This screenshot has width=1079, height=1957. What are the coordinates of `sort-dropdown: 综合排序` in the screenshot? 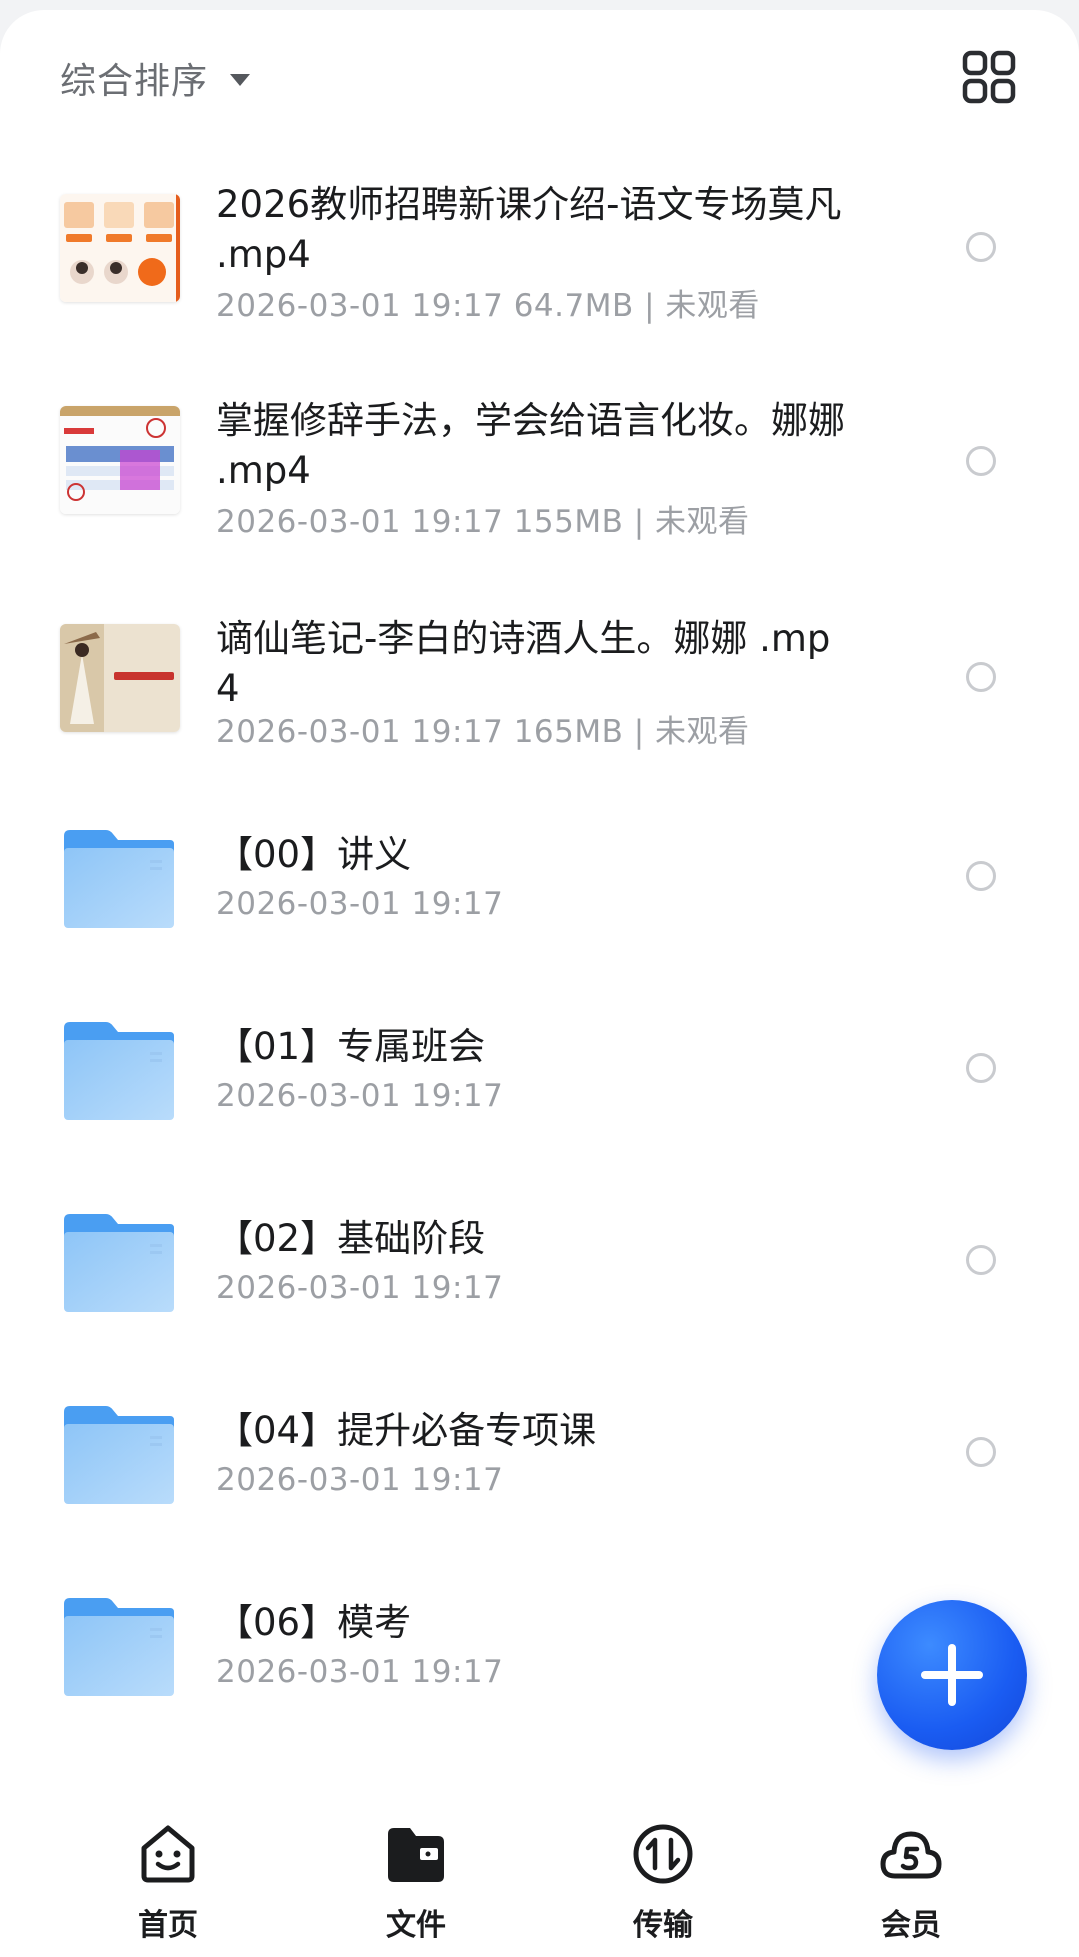 It's located at (155, 78).